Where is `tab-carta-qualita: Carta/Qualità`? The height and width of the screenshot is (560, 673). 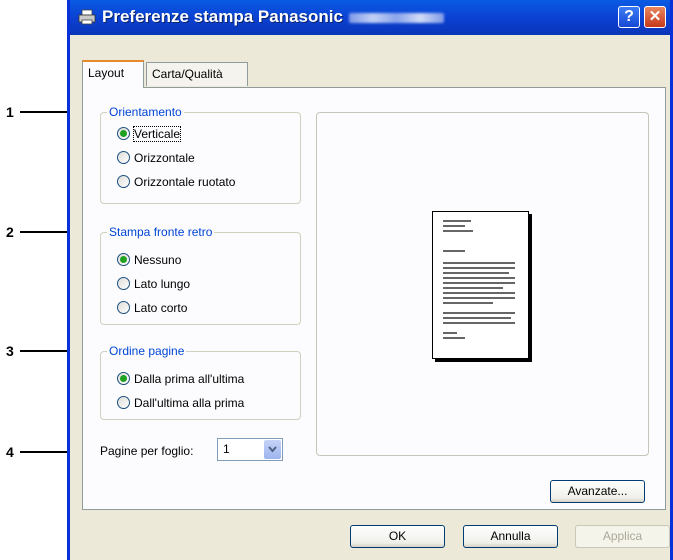 tab-carta-qualita: Carta/Qualità is located at coordinates (197, 74).